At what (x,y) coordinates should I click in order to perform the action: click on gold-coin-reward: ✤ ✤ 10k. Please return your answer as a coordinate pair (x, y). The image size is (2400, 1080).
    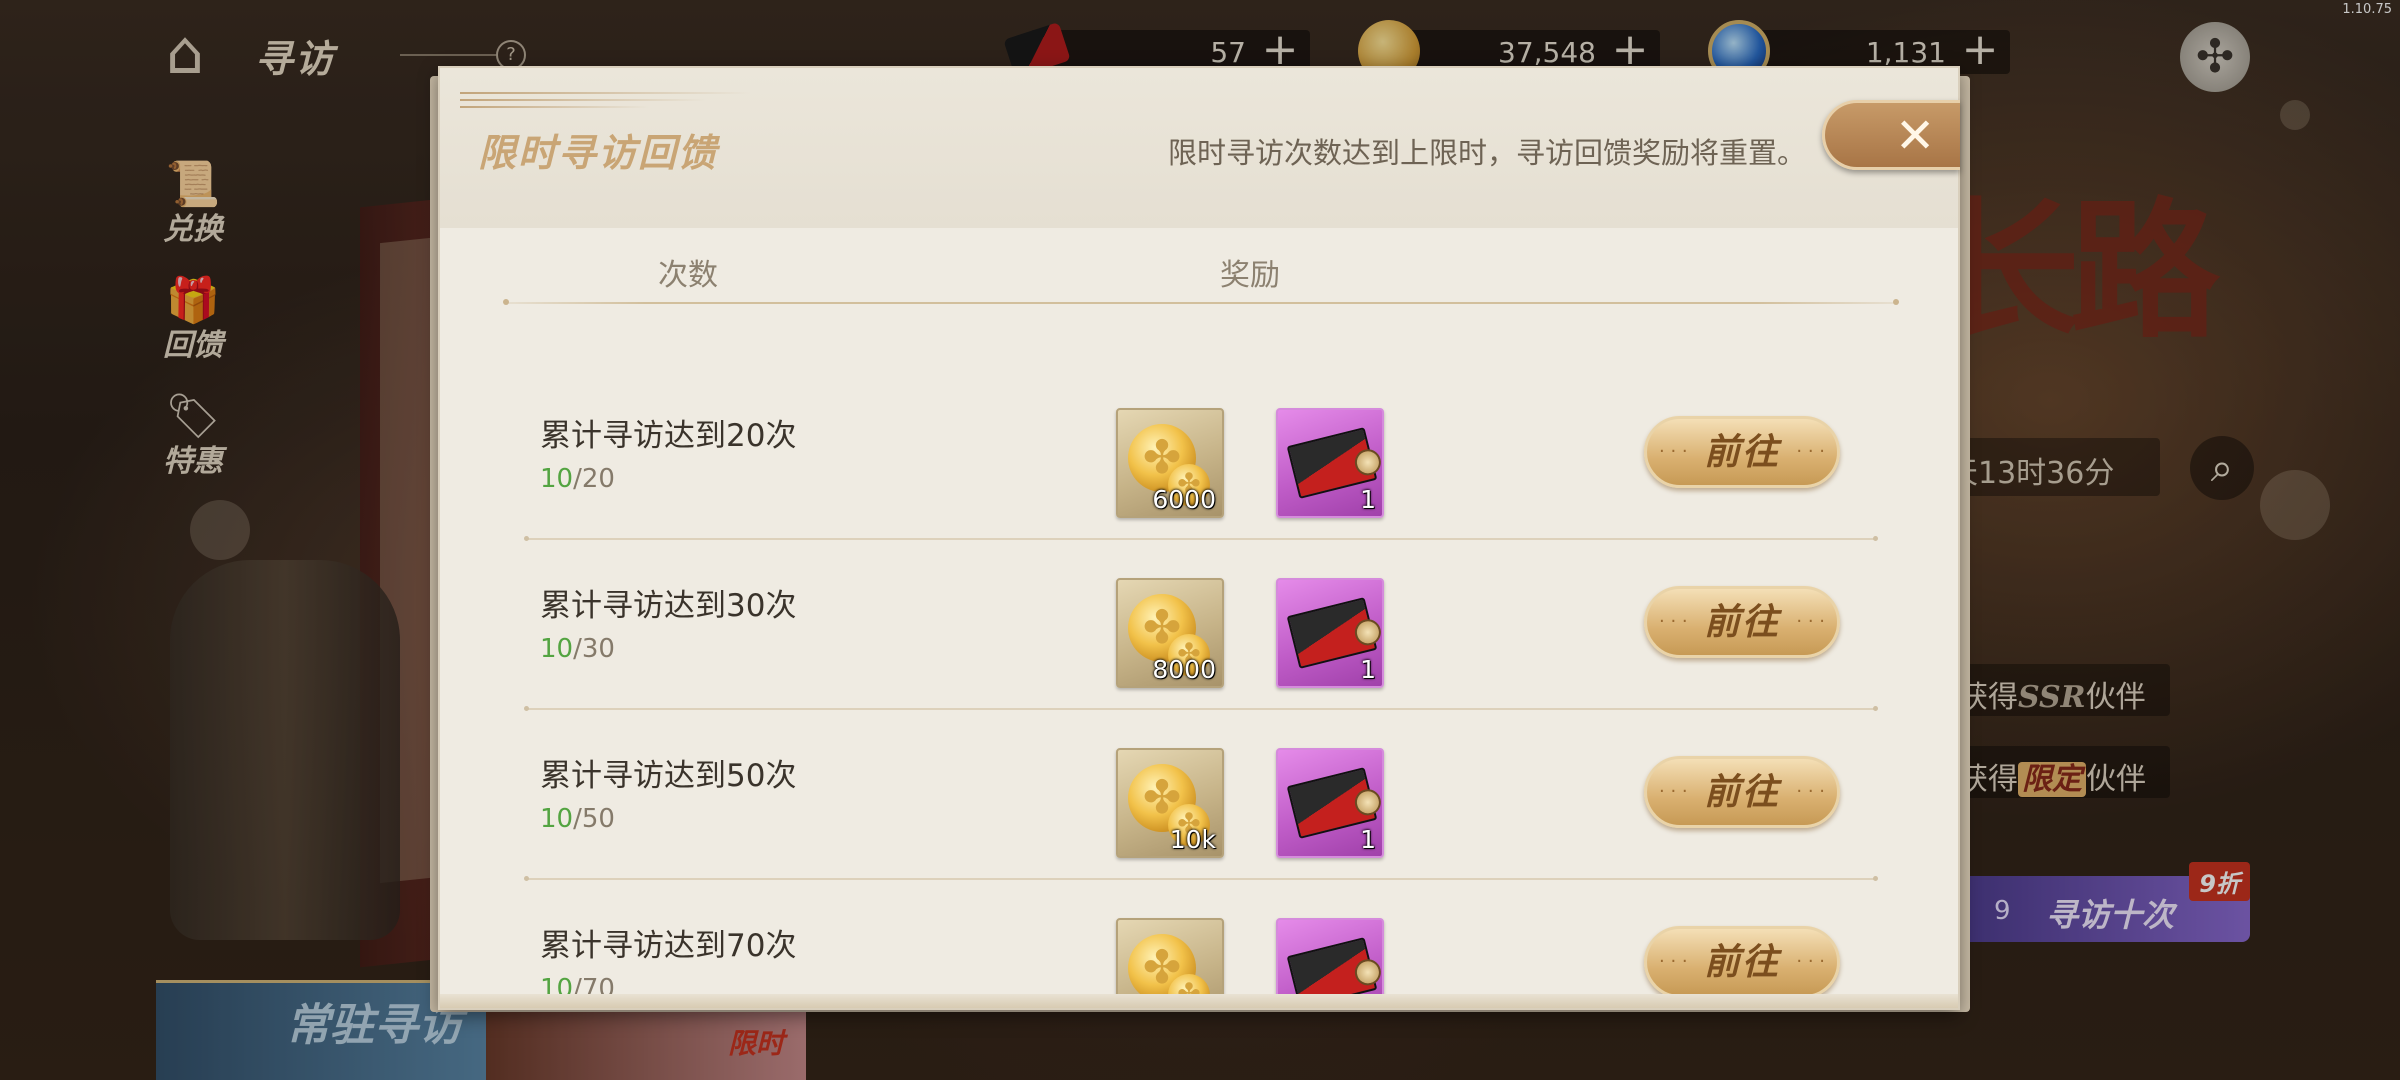
    Looking at the image, I should click on (1170, 803).